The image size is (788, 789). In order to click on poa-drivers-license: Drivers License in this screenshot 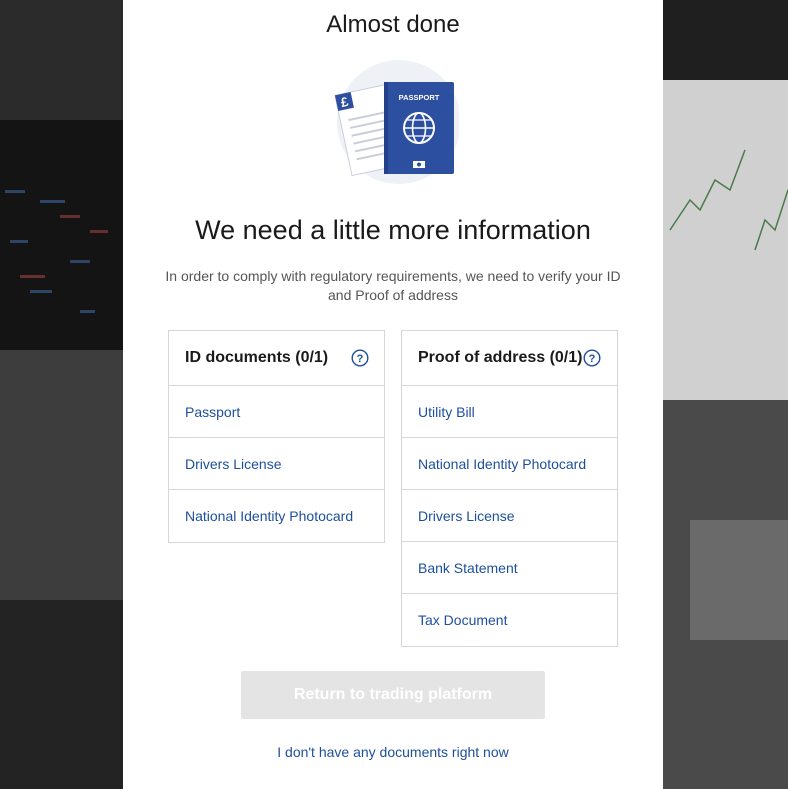, I will do `click(509, 516)`.